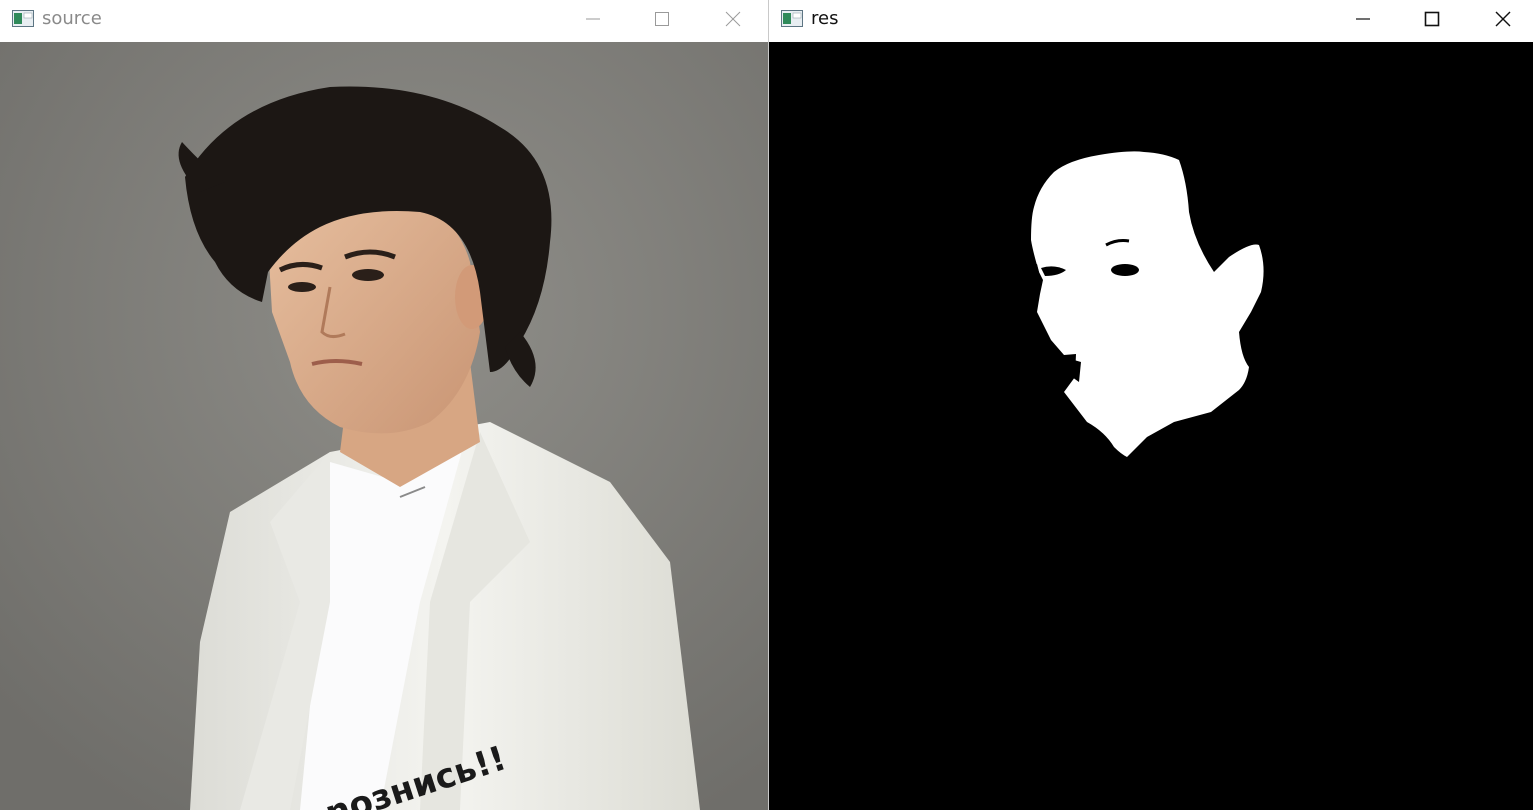 The width and height of the screenshot is (1533, 810). What do you see at coordinates (1125, 270) in the screenshot?
I see `mask-eye-right` at bounding box center [1125, 270].